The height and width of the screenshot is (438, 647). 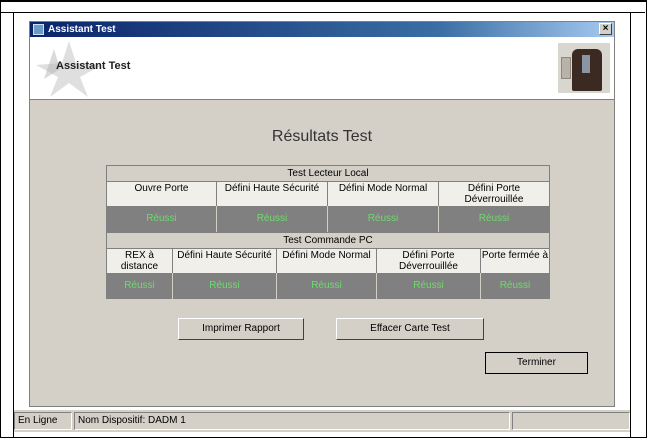 What do you see at coordinates (272, 219) in the screenshot?
I see `result-high-security: Réussi` at bounding box center [272, 219].